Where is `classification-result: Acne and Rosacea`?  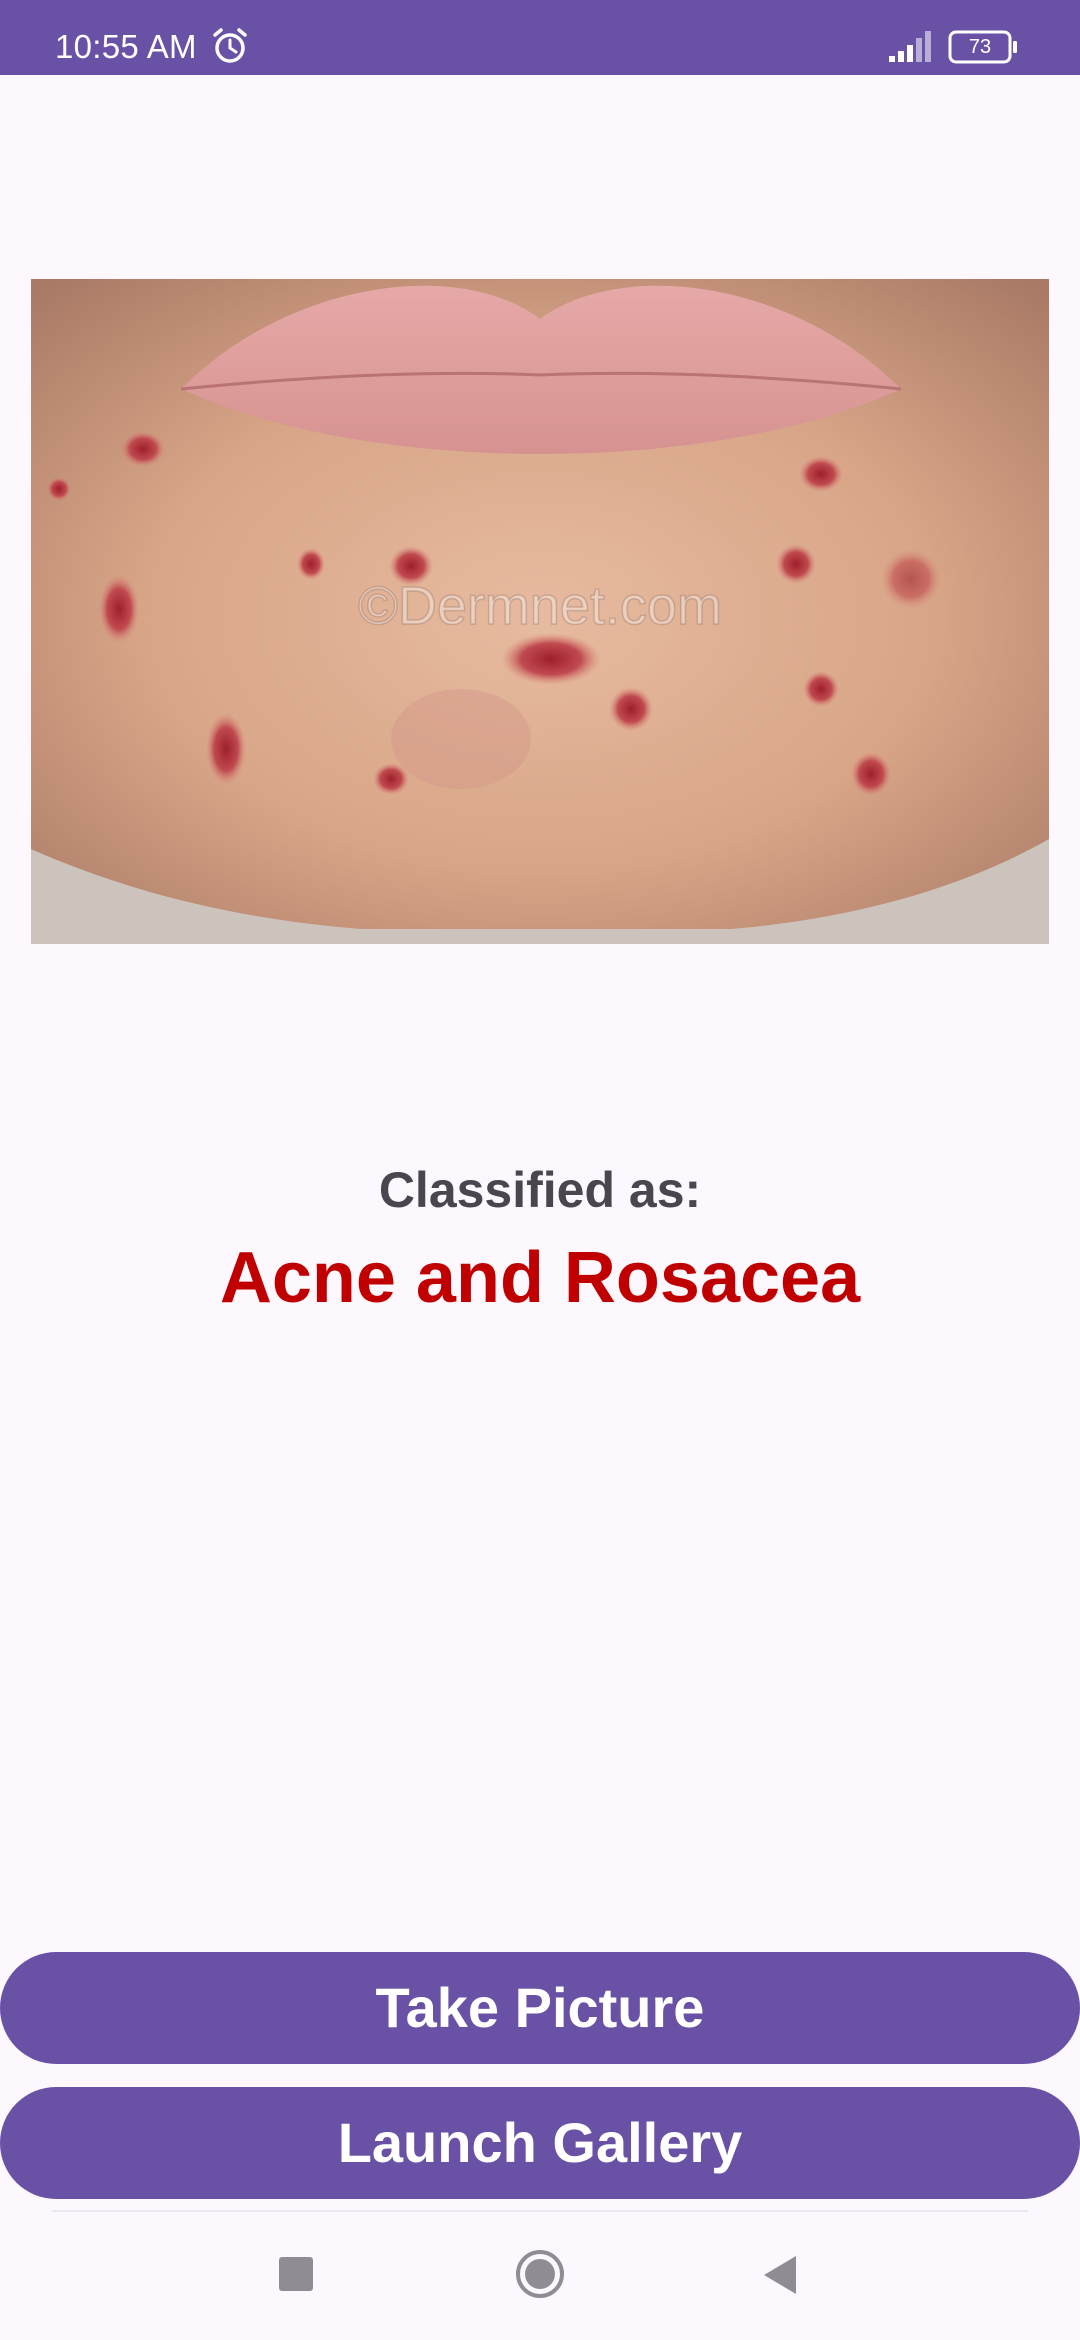
classification-result: Acne and Rosacea is located at coordinates (540, 1278).